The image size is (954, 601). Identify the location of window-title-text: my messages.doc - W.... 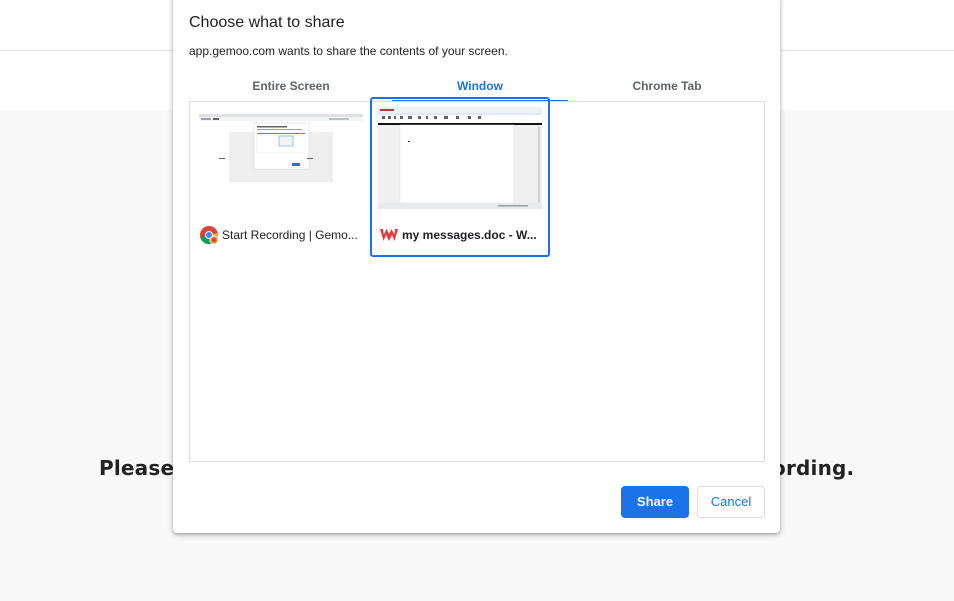
(469, 235).